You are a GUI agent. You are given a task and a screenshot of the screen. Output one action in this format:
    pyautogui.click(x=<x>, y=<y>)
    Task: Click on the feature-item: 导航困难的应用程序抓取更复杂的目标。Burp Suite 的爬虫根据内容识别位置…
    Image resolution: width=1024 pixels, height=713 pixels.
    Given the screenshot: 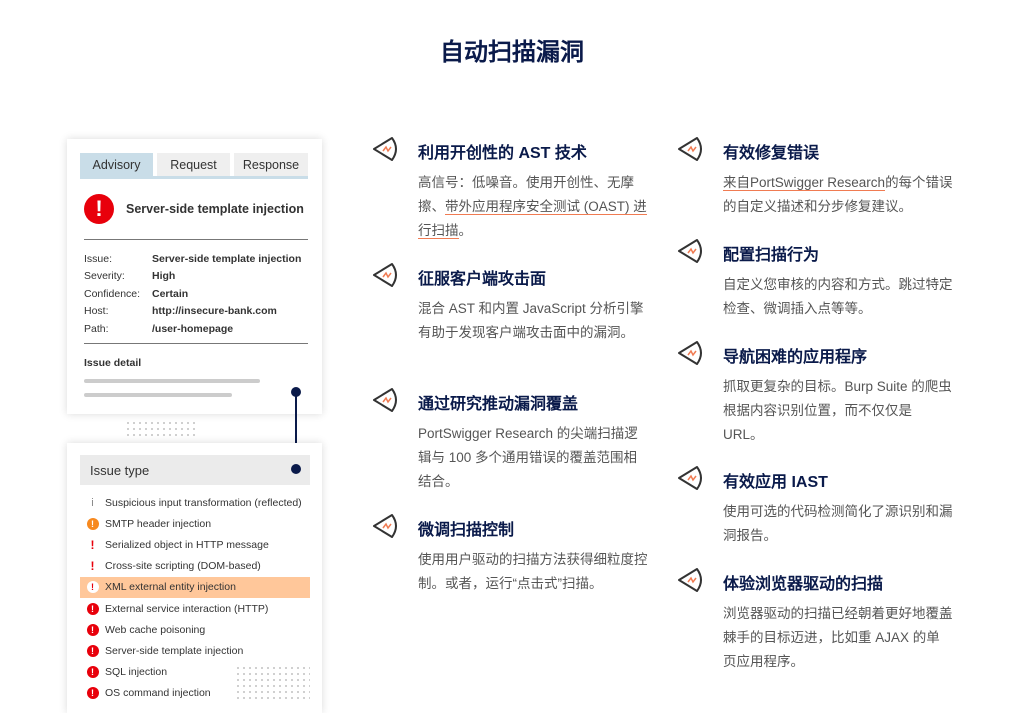 What is the action you would take?
    pyautogui.click(x=820, y=394)
    